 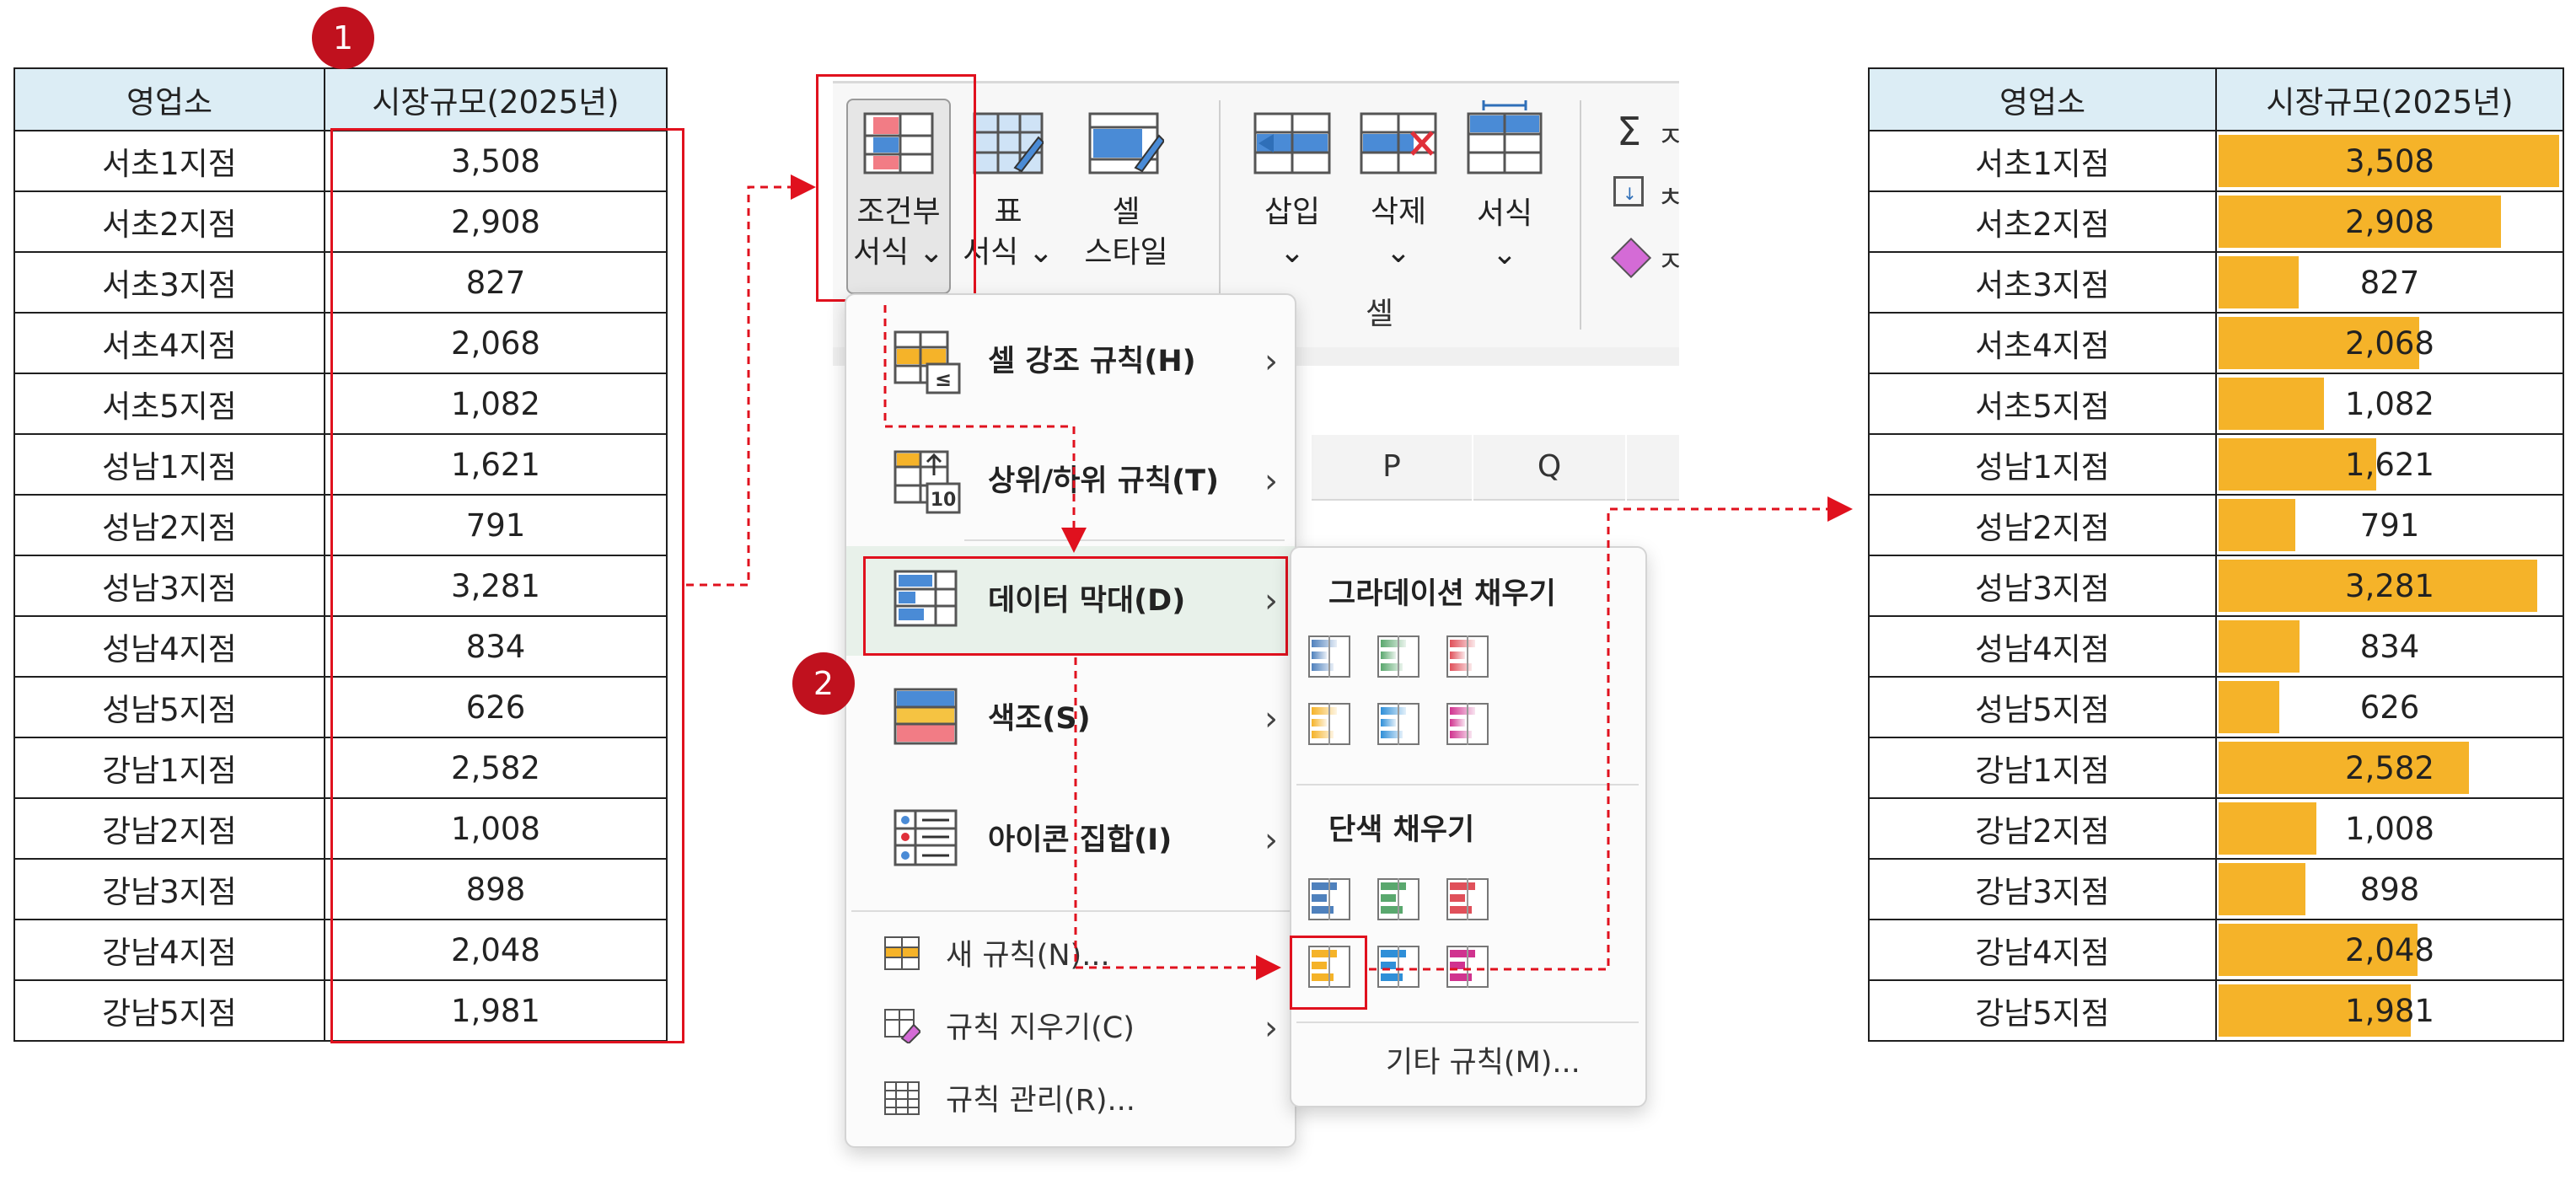 I want to click on market-size-value: 2,908, so click(x=2389, y=221).